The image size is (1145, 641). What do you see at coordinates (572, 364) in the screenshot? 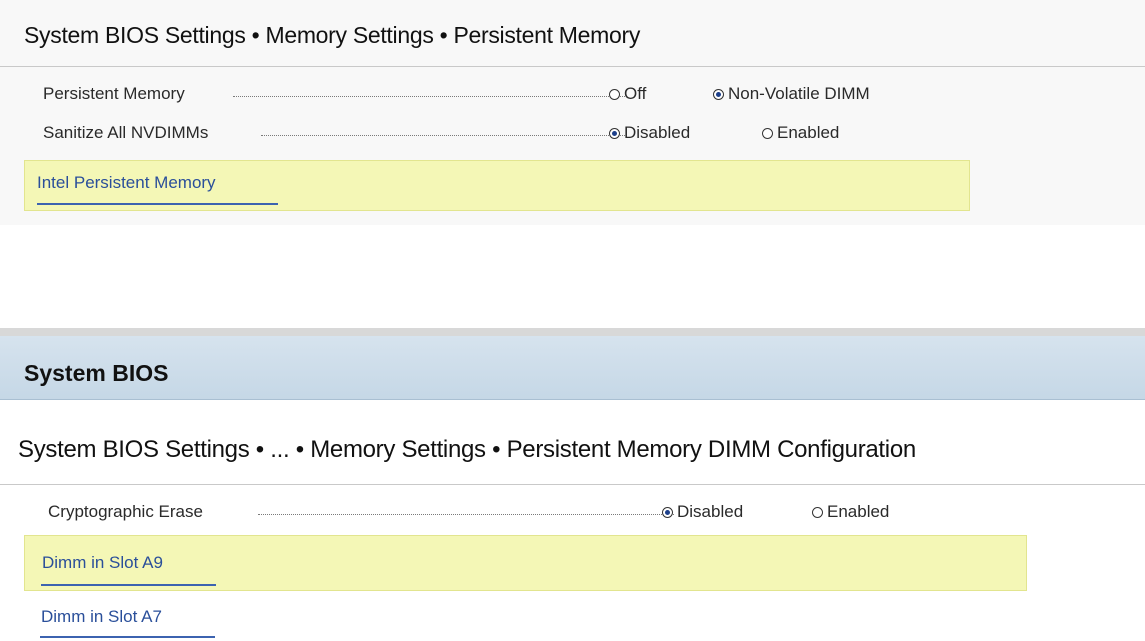
I see `title-bar: System BIOS` at bounding box center [572, 364].